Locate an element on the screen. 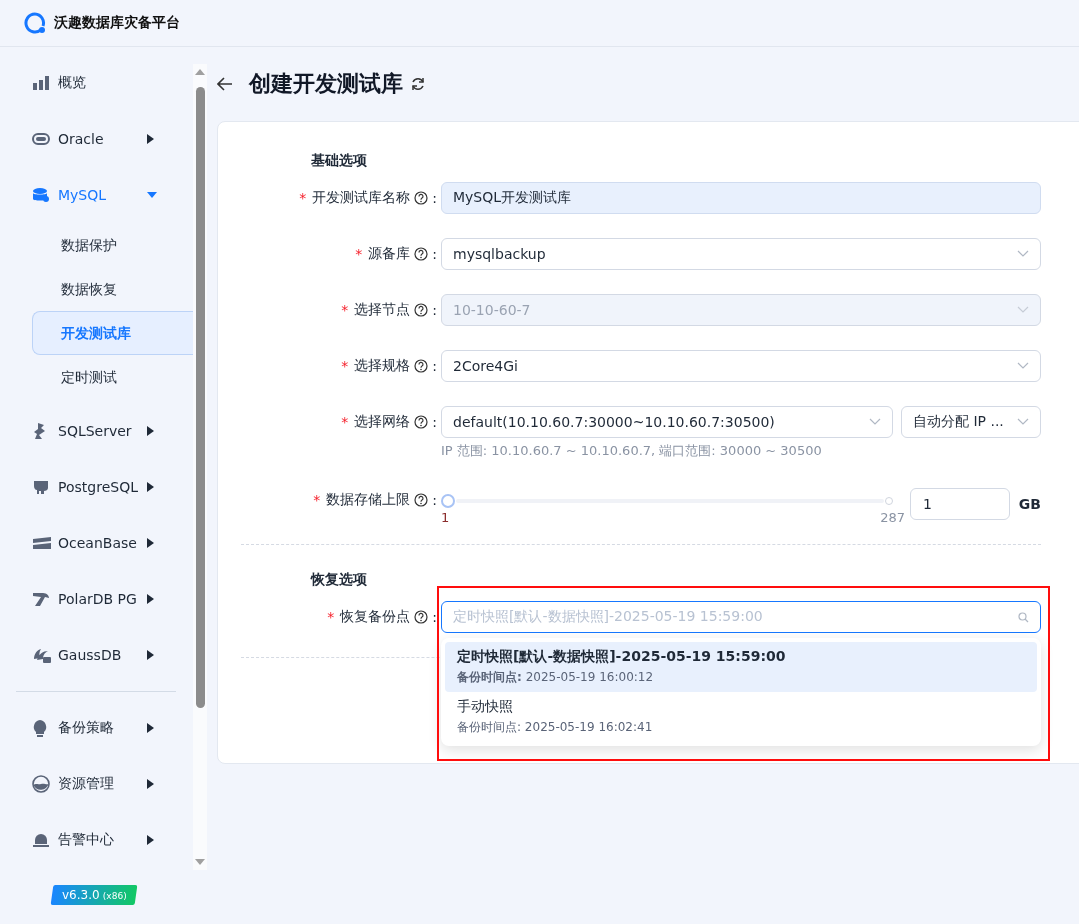 This screenshot has width=1079, height=924. dropdown-option: 定时快照[默认-数据快照]-2025-05-19 15:59:00 备份时间点: 2025-05-19 16:00:12 is located at coordinates (741, 667).